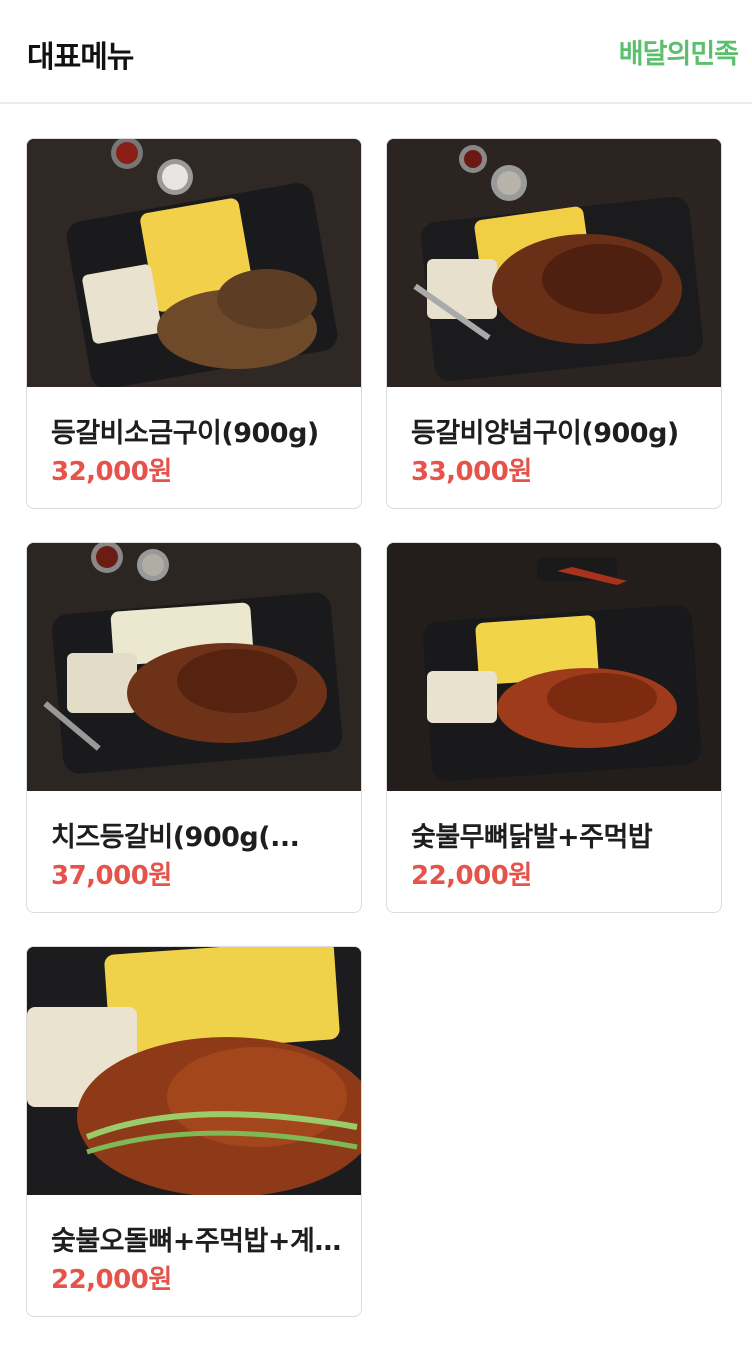  What do you see at coordinates (111, 472) in the screenshot?
I see `menu-price: 32,000원` at bounding box center [111, 472].